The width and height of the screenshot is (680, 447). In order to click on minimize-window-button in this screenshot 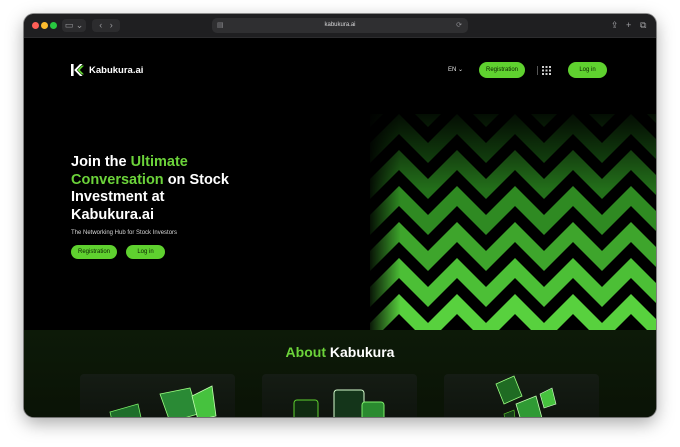, I will do `click(44, 25)`.